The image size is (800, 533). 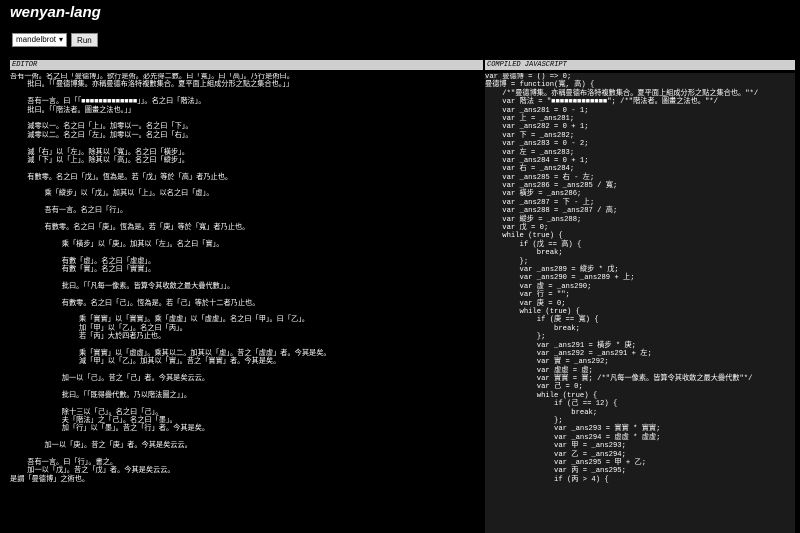 What do you see at coordinates (547, 362) in the screenshot?
I see `code-line: var 實 = _ans292;` at bounding box center [547, 362].